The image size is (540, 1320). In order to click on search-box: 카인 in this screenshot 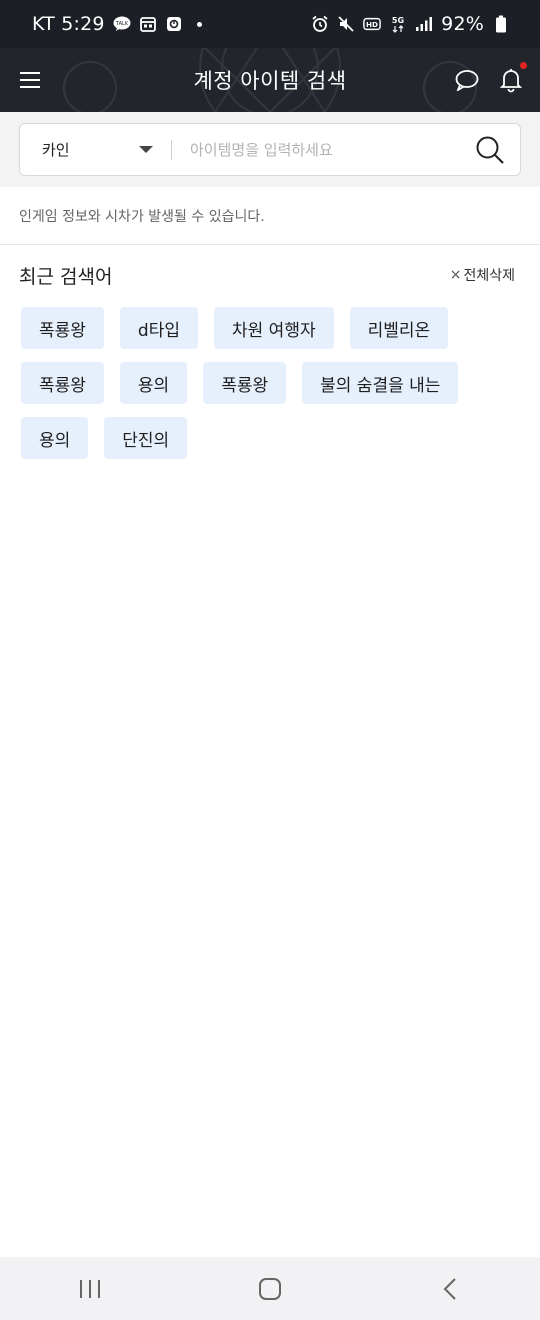, I will do `click(270, 149)`.